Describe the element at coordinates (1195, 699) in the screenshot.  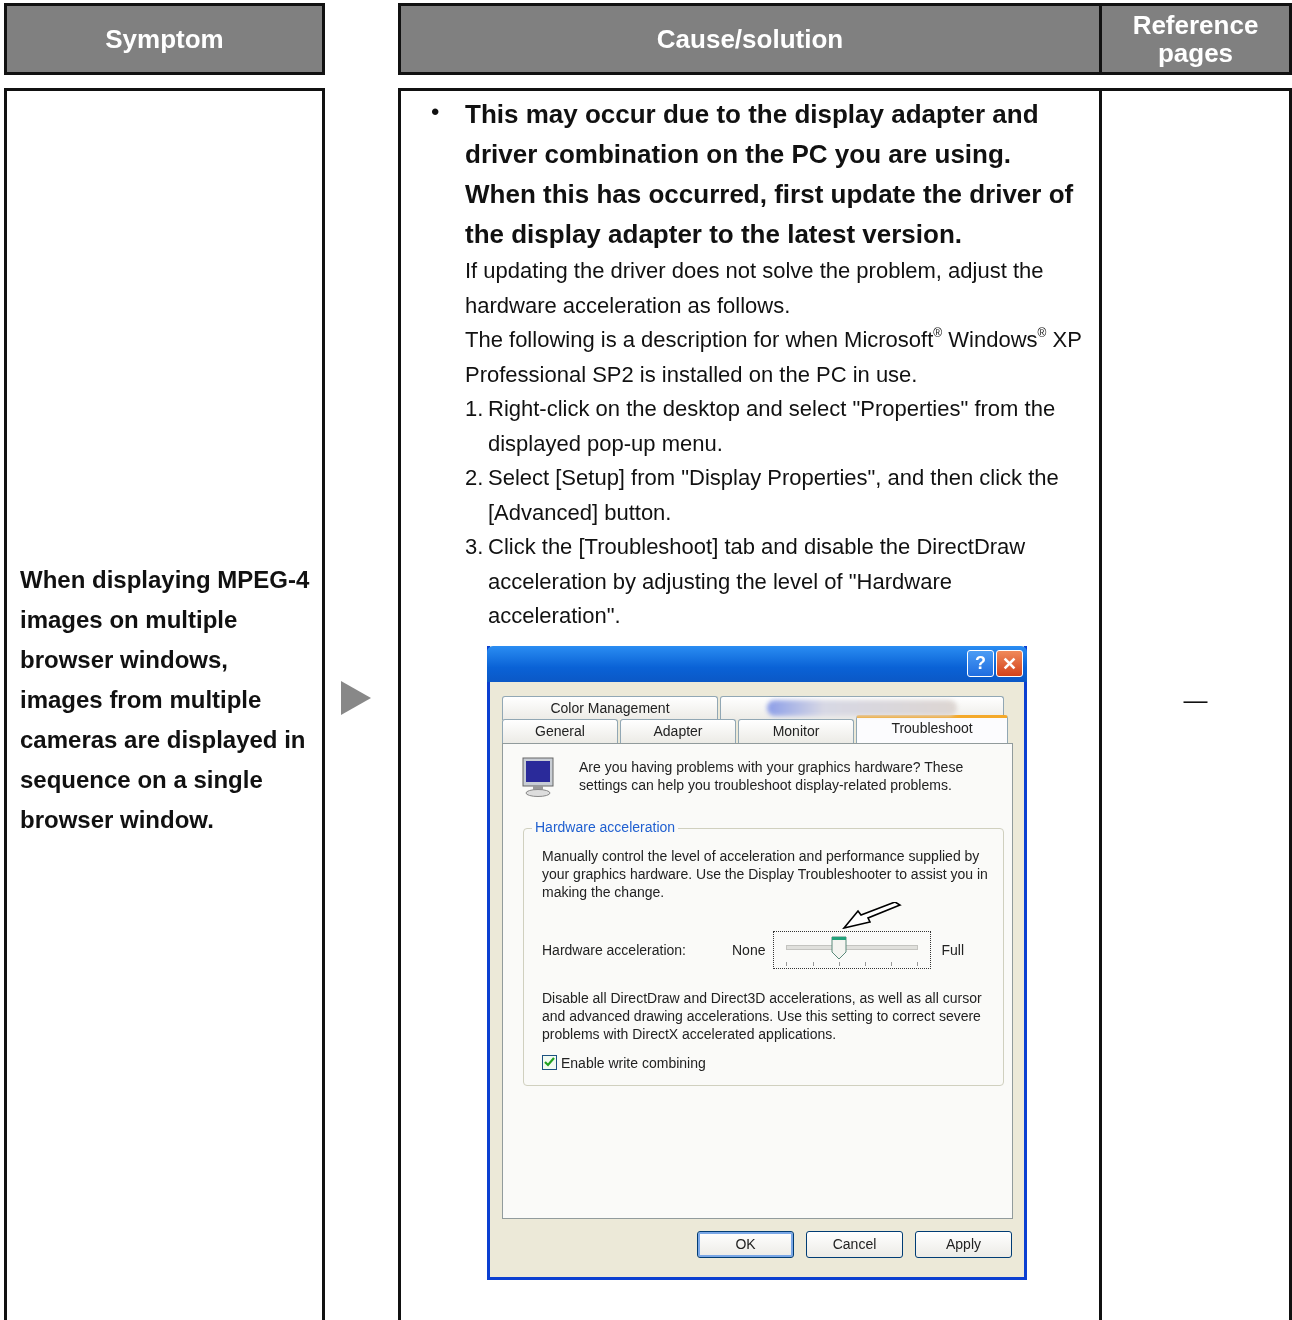
I see `reference-text: —` at that location.